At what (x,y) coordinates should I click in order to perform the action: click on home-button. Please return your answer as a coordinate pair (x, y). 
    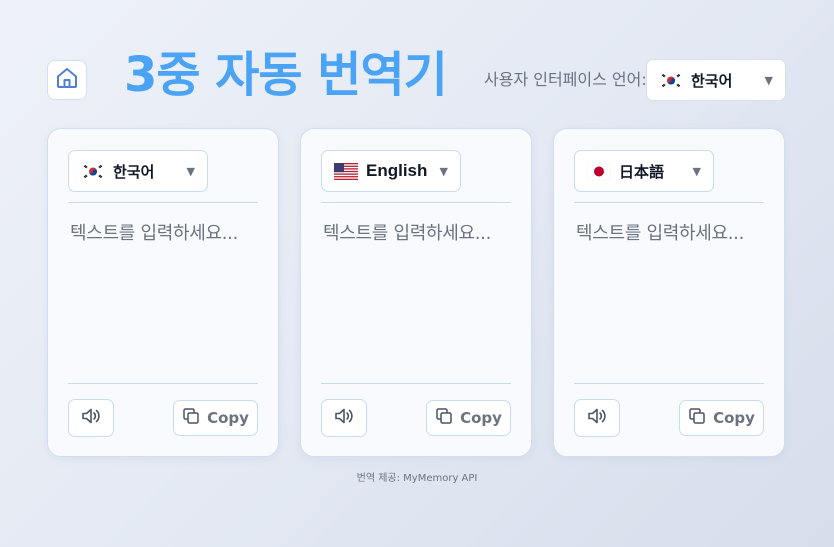
    Looking at the image, I should click on (67, 80).